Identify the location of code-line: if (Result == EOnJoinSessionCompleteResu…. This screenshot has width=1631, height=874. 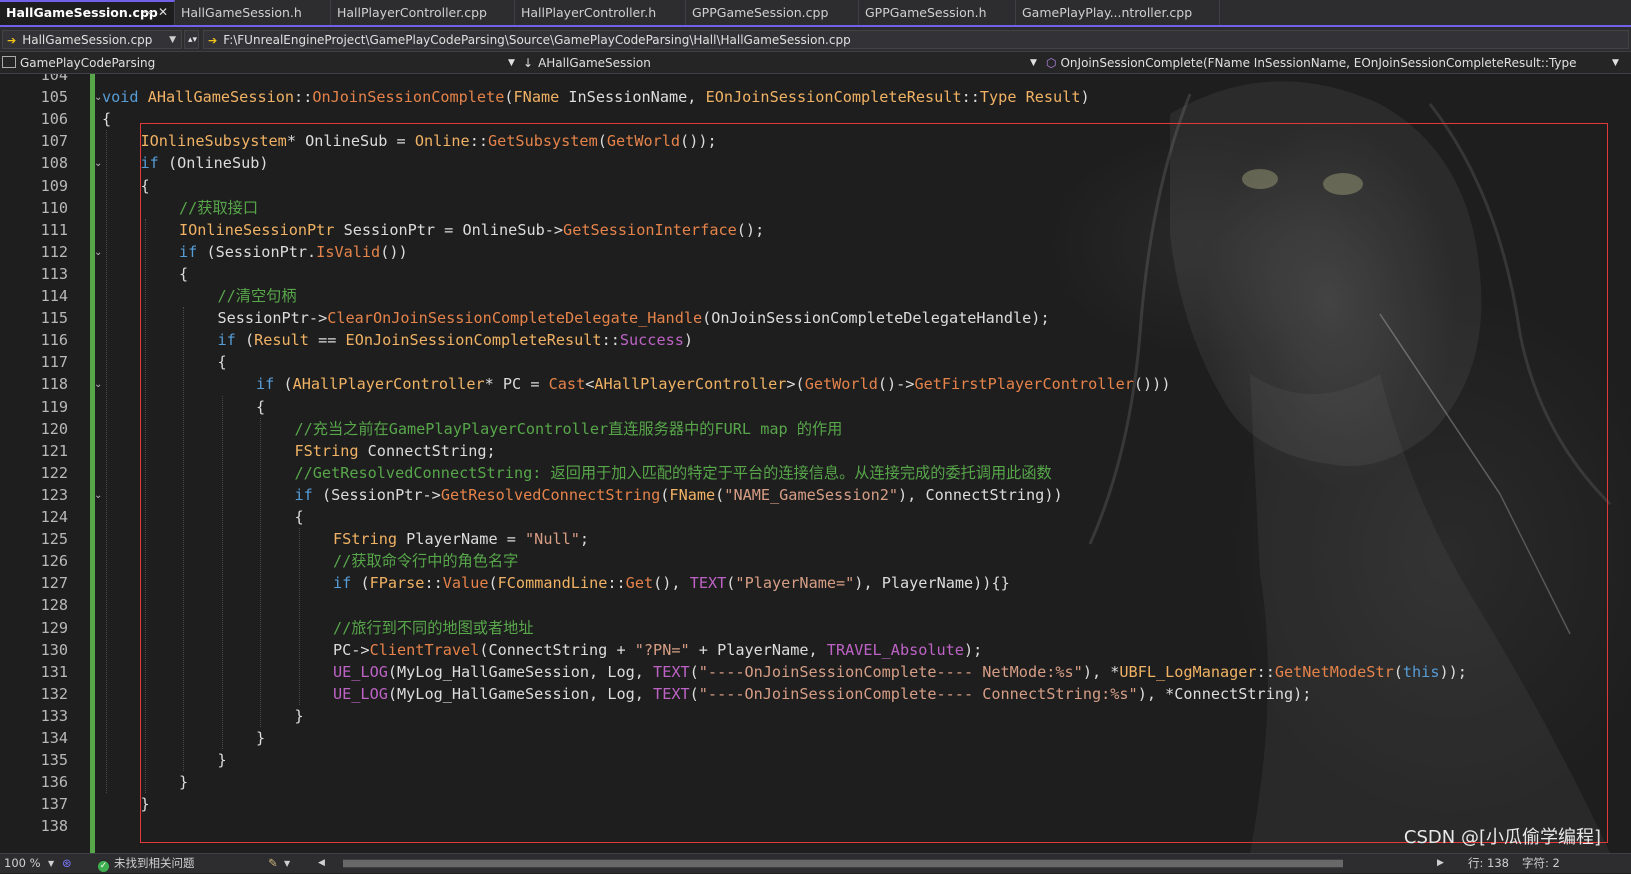
(456, 340).